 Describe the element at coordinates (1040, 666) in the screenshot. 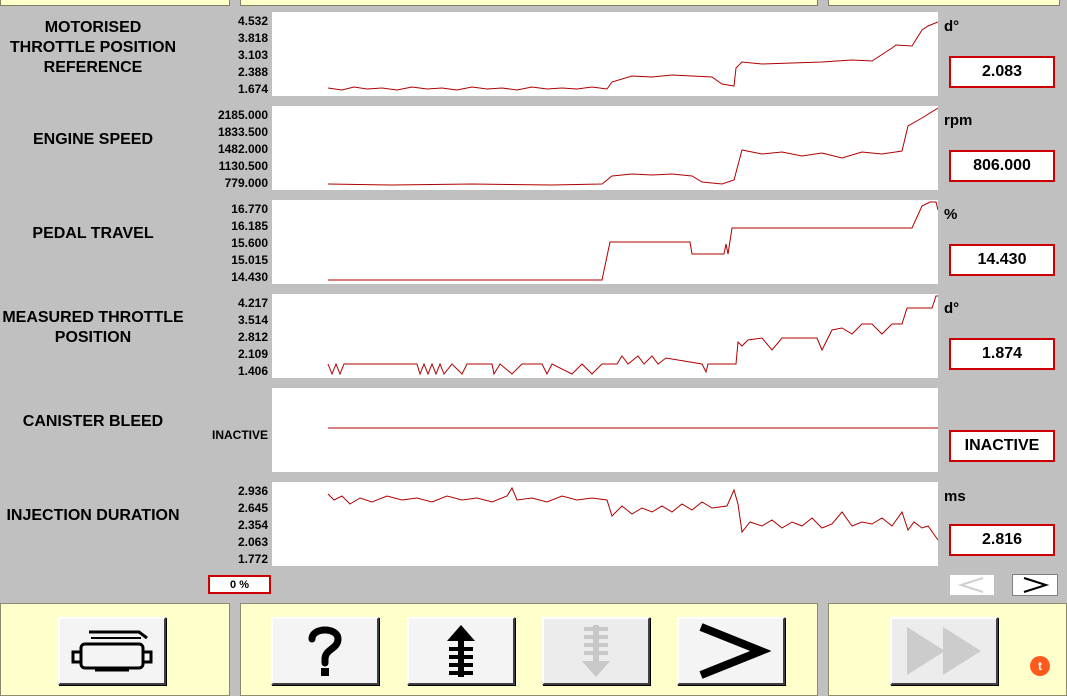

I see `status-badge: t` at that location.